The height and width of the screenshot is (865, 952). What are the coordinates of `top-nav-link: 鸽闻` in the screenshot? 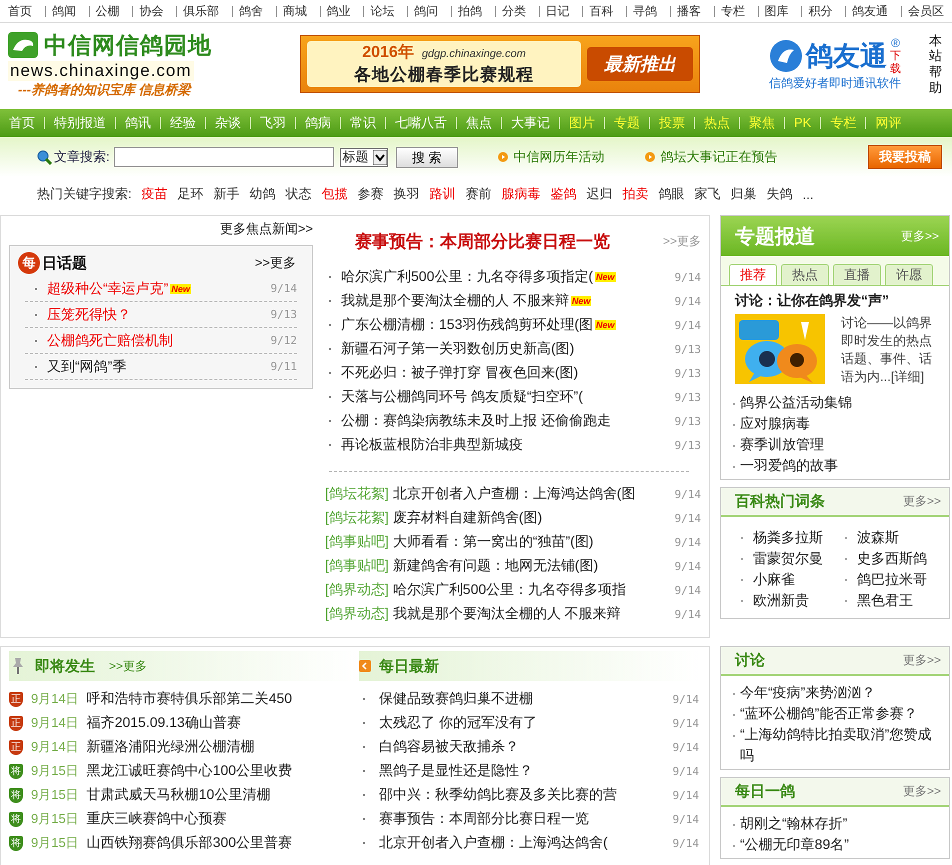 It's located at (63, 11).